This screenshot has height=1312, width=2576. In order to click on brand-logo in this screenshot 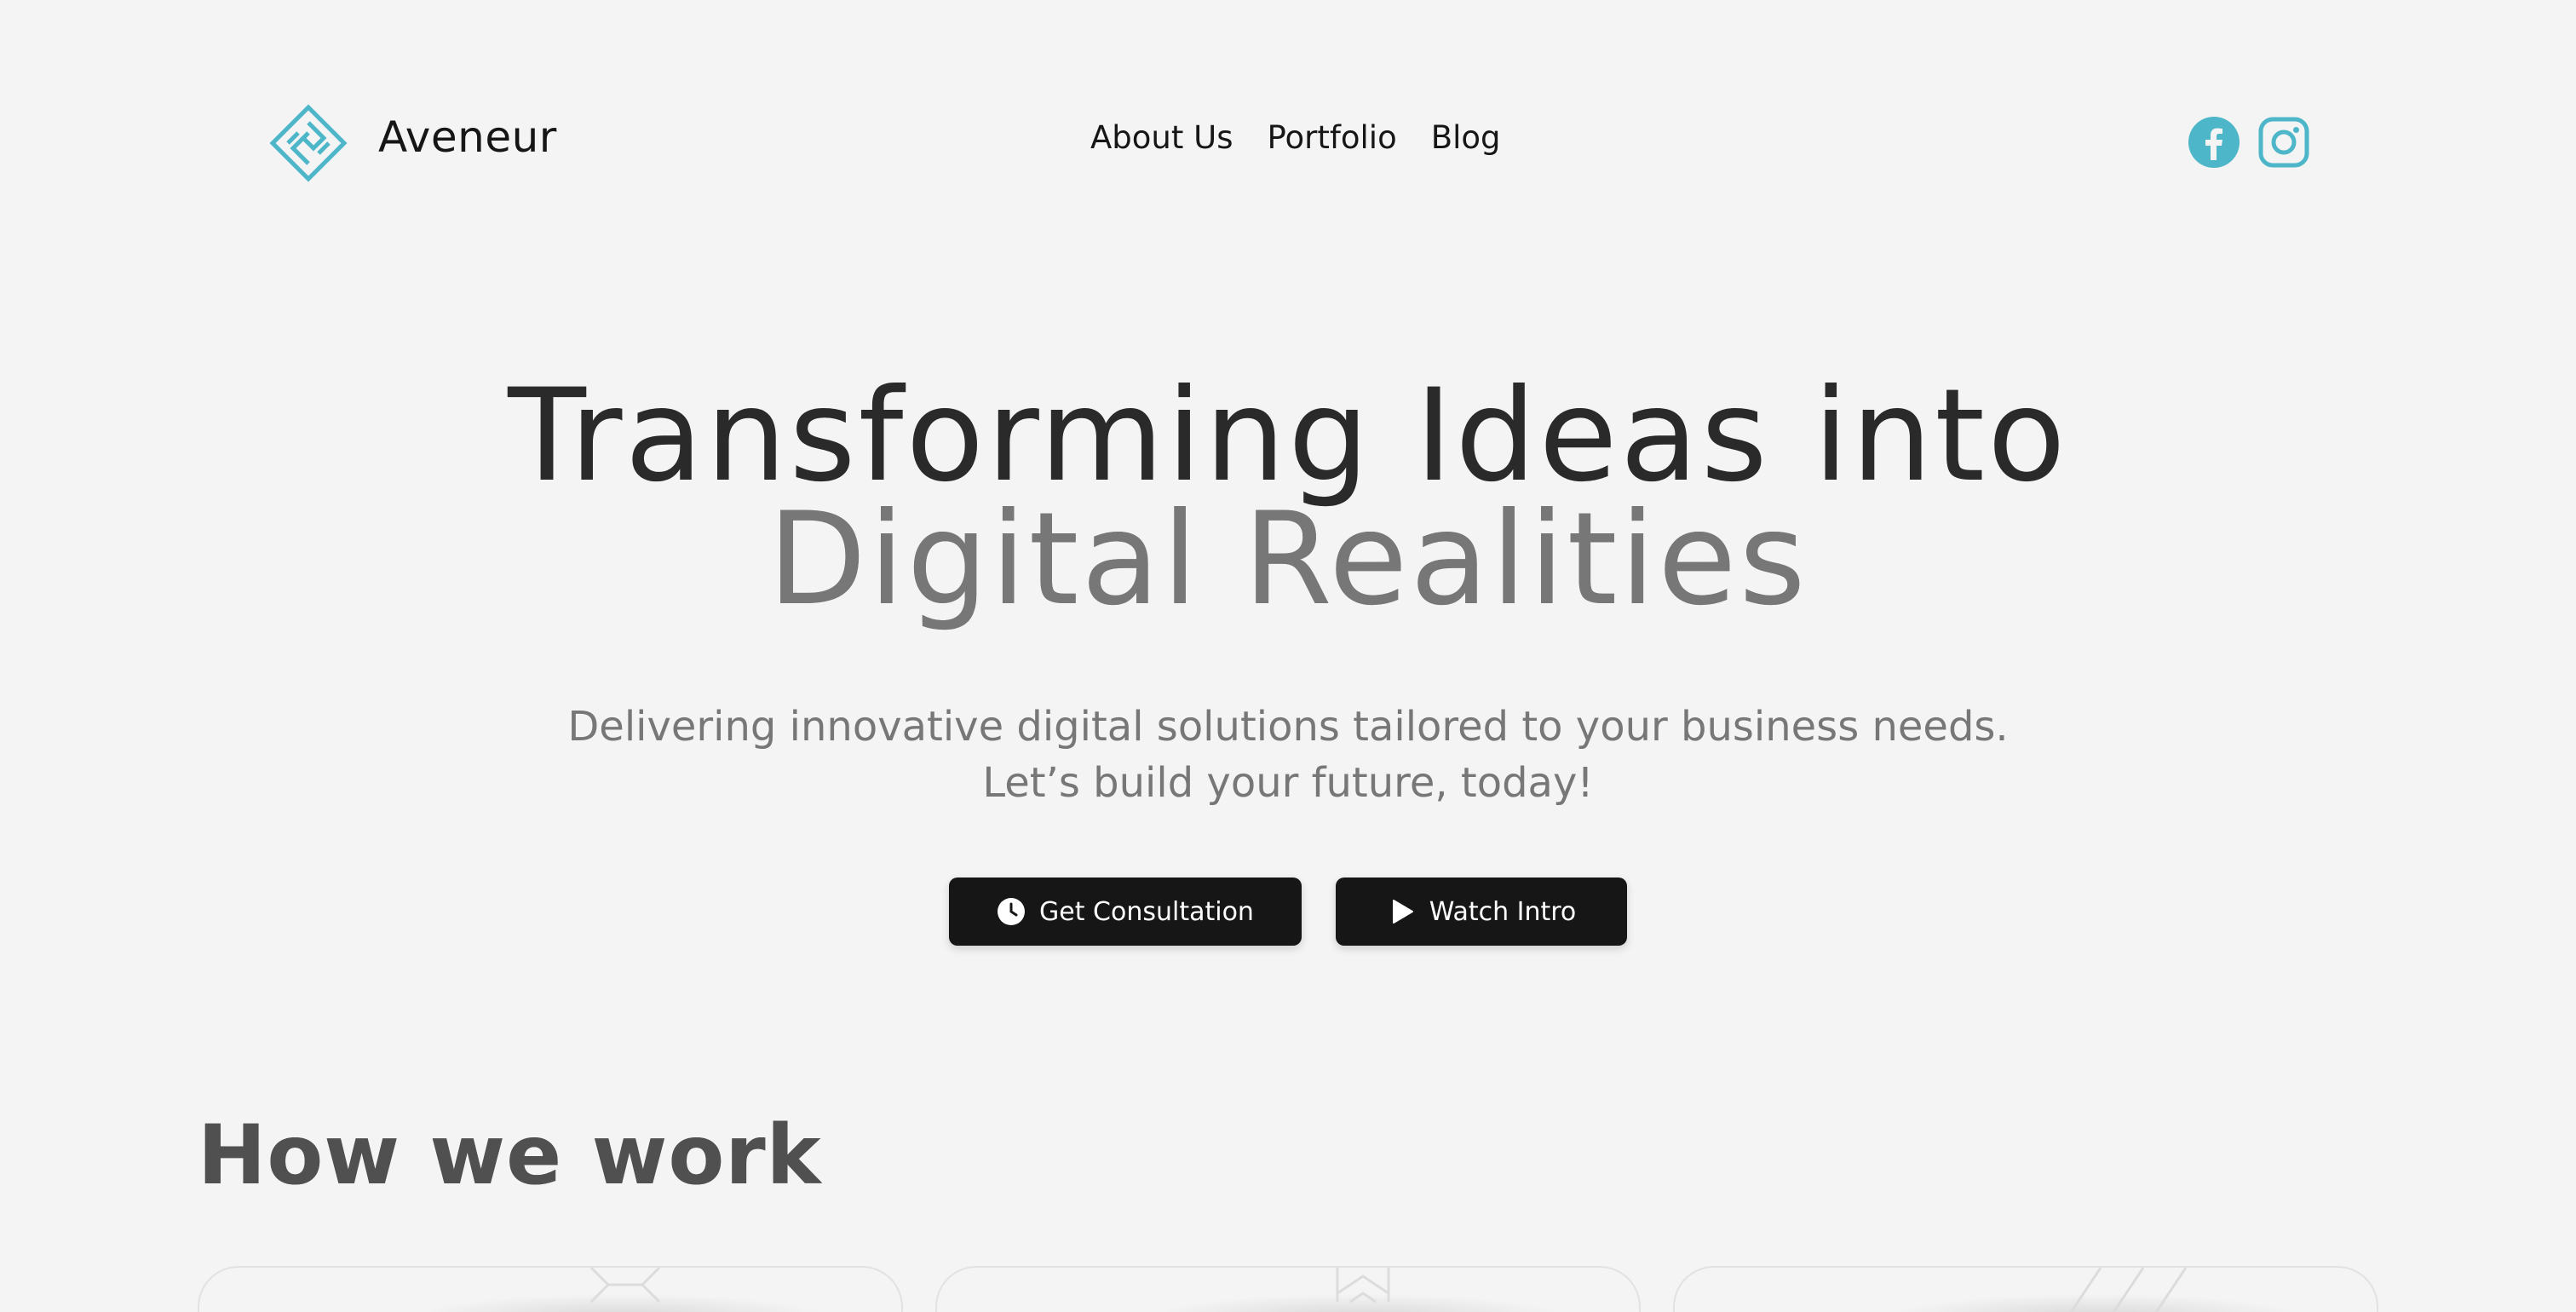, I will do `click(308, 143)`.